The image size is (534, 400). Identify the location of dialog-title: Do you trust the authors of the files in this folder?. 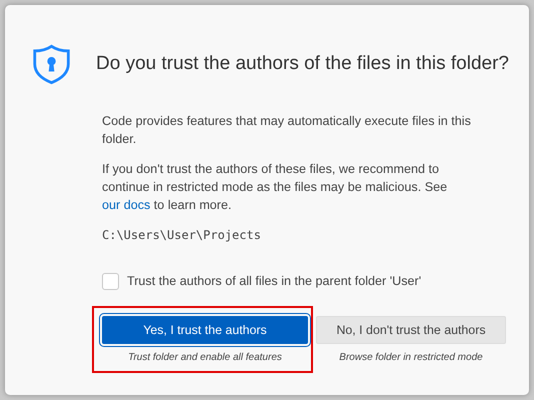
(302, 64).